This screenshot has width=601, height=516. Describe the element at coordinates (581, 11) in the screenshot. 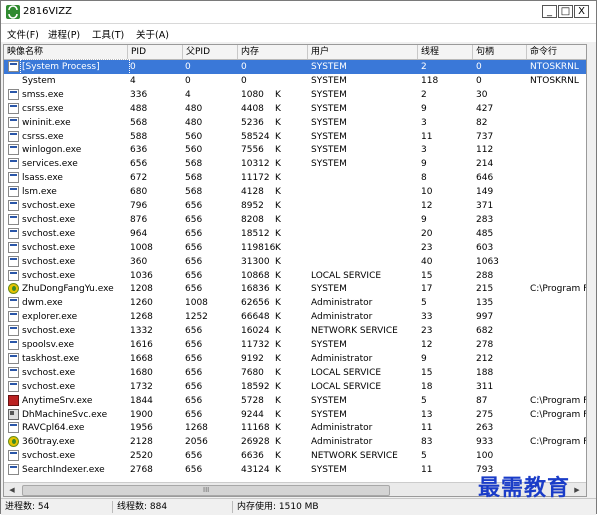

I see `close-button: X` at that location.